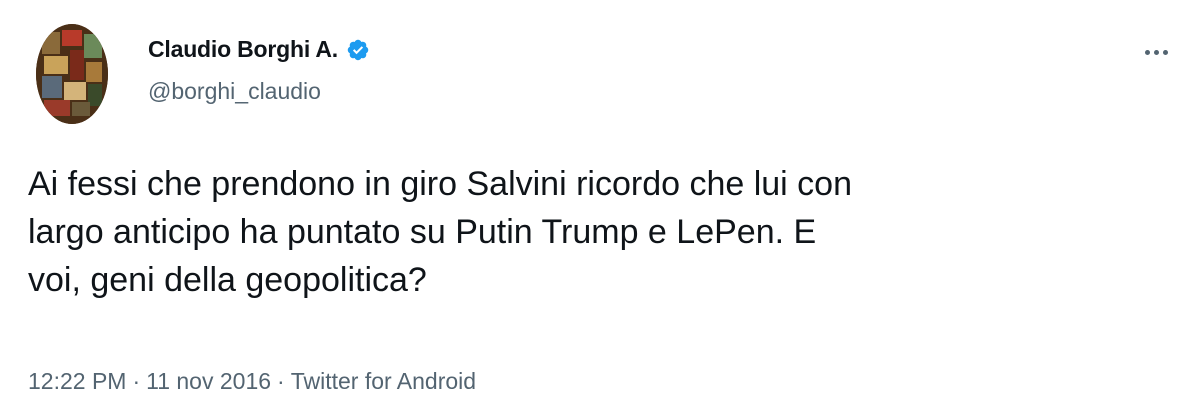 The image size is (1200, 407). Describe the element at coordinates (77, 381) in the screenshot. I see `tweet-time: 12:22 PM` at that location.